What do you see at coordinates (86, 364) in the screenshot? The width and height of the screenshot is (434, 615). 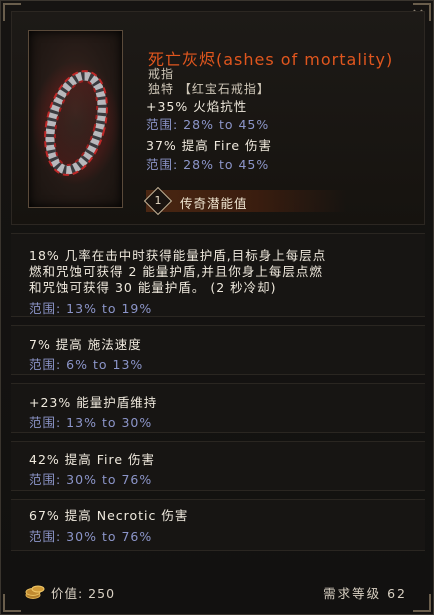 I see `affix-range: 范围: 6% to 13%` at bounding box center [86, 364].